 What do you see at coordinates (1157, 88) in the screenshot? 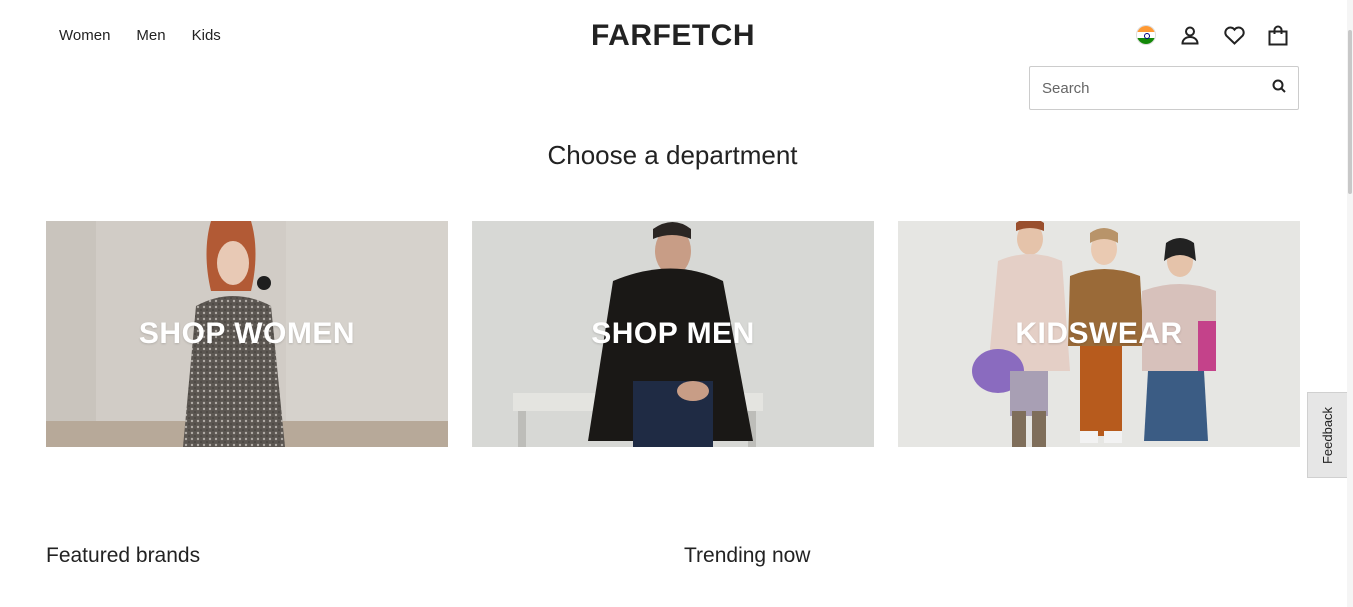
I see `search-input` at bounding box center [1157, 88].